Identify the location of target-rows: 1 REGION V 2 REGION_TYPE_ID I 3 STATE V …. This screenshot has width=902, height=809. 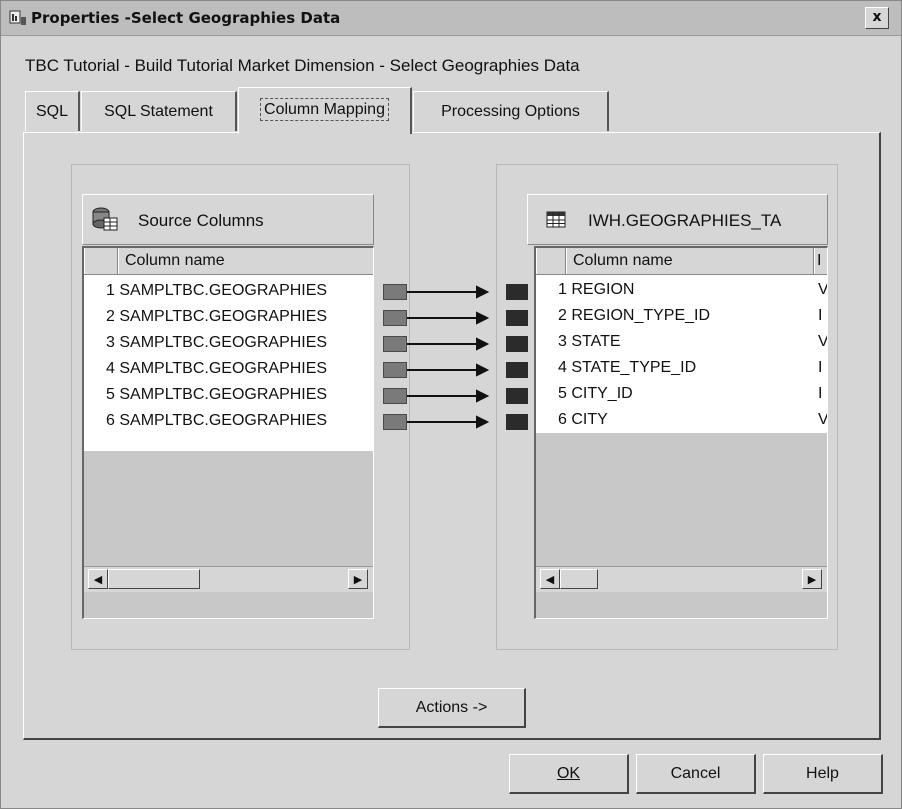
(681, 354).